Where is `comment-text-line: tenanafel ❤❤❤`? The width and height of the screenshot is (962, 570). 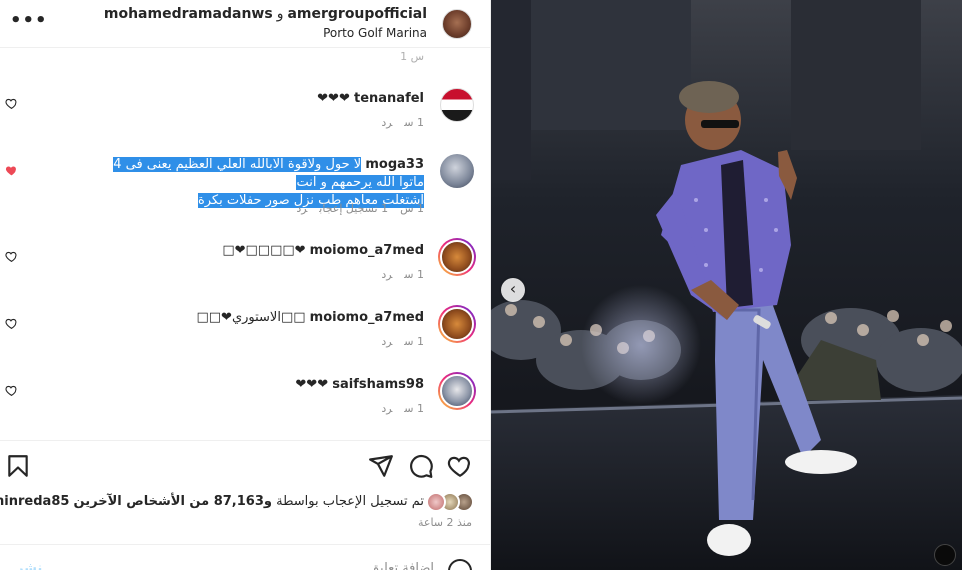
comment-text-line: tenanafel ❤❤❤ is located at coordinates (370, 99).